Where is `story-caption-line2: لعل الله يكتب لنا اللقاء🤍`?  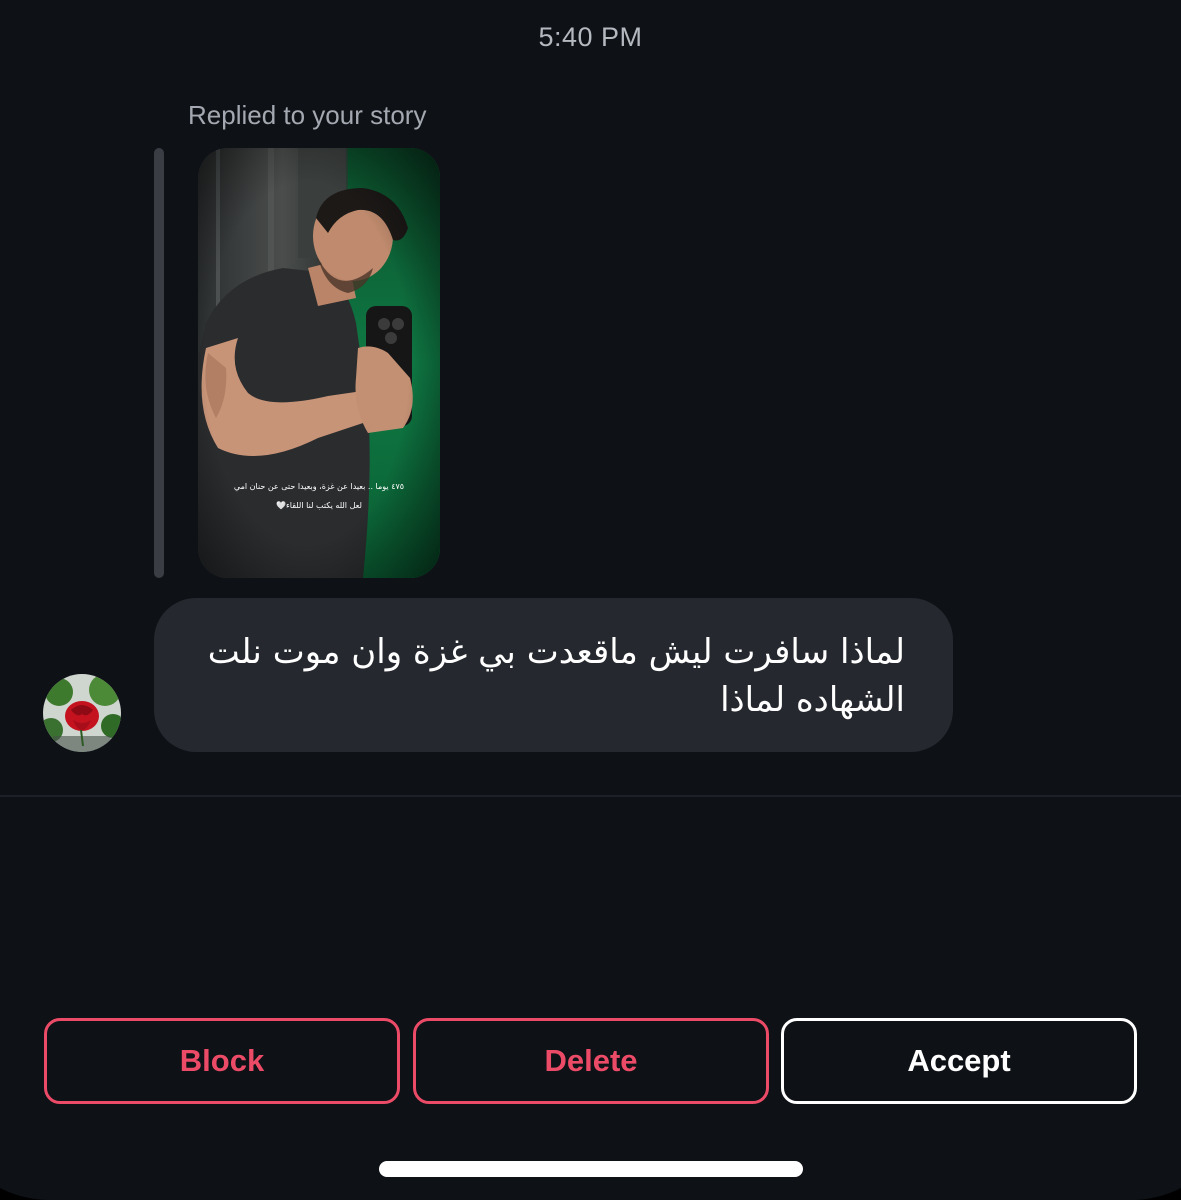
story-caption-line2: لعل الله يكتب لنا اللقاء🤍 is located at coordinates (319, 505).